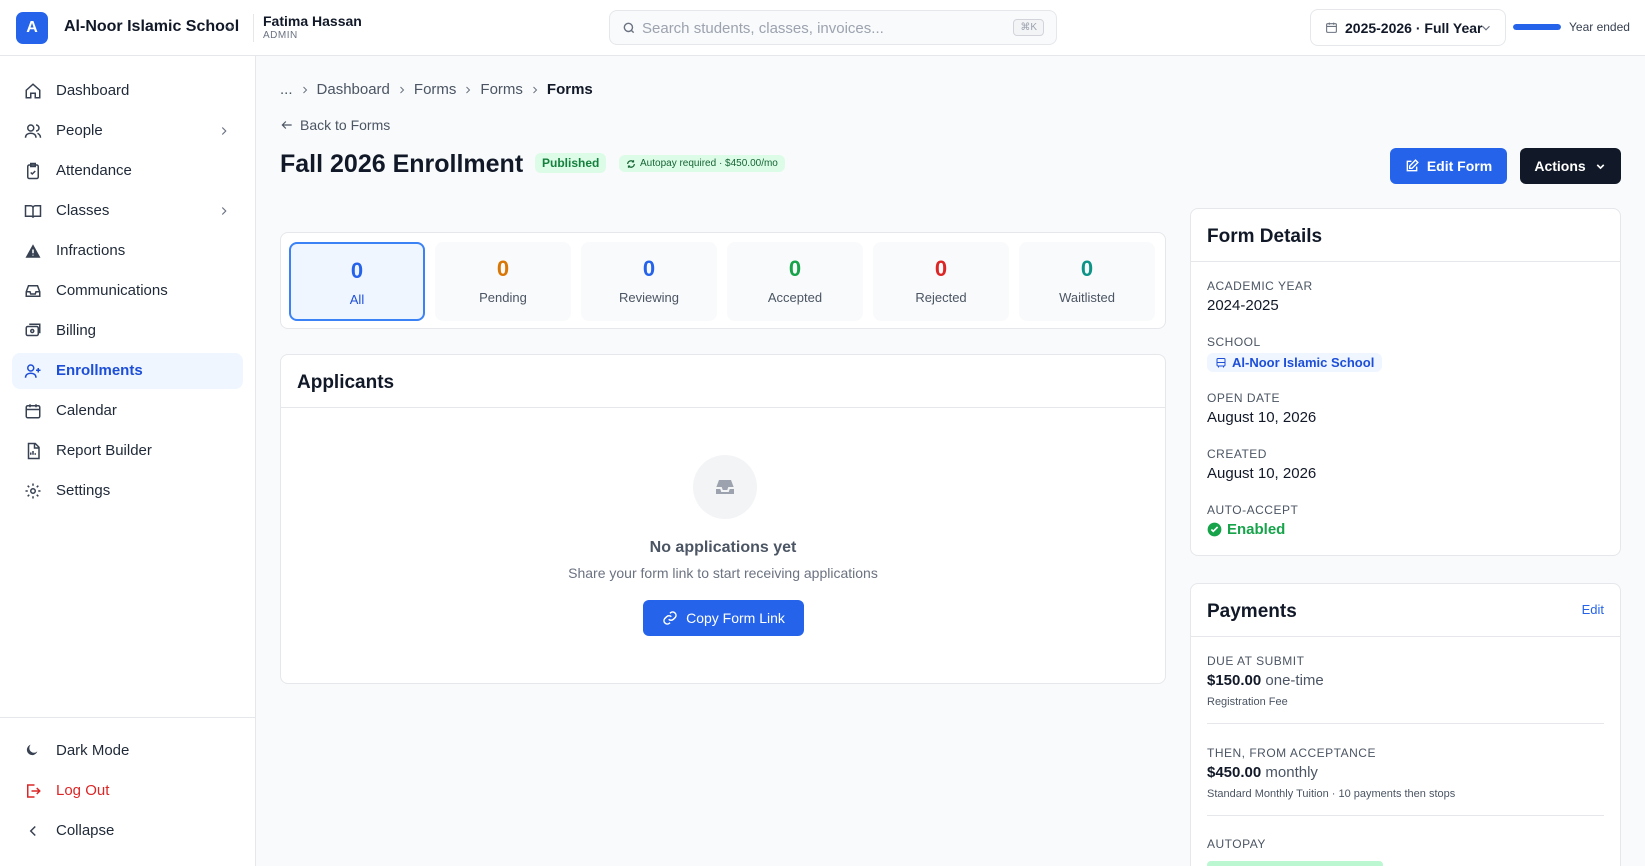 The width and height of the screenshot is (1645, 866). I want to click on user-plus-icon, so click(32, 371).